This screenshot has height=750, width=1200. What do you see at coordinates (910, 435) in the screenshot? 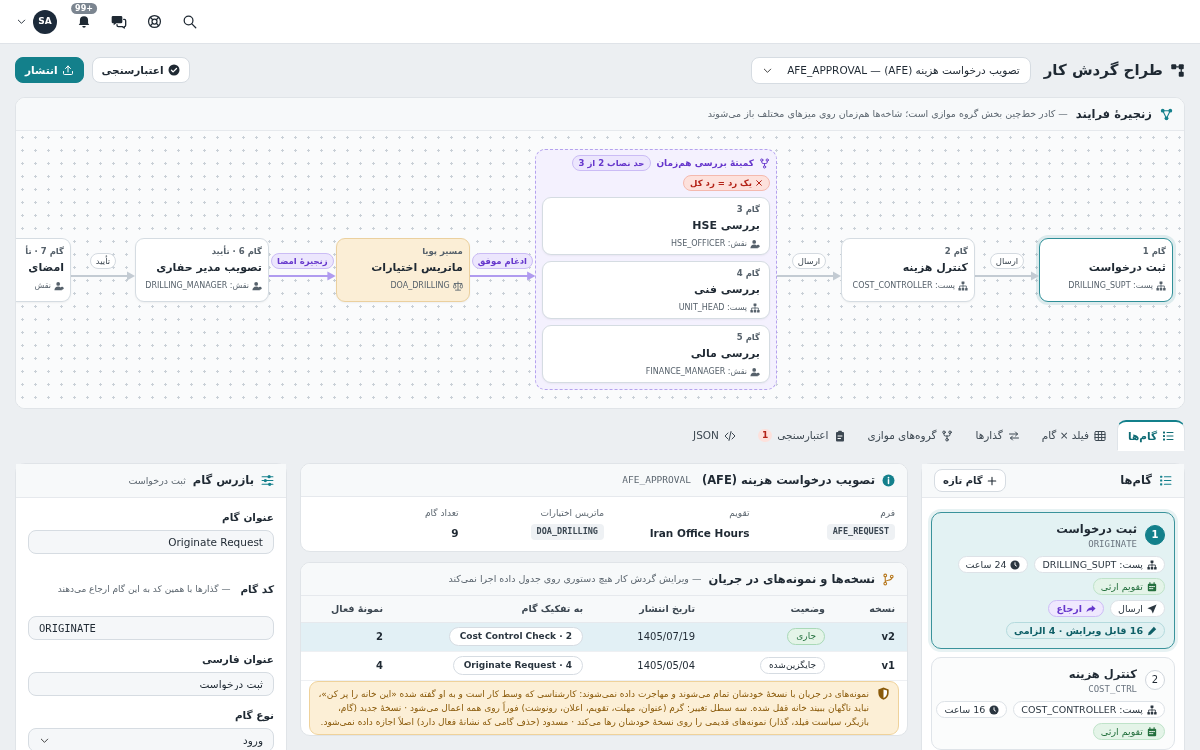
I see `tab: گروه‌های موازی` at bounding box center [910, 435].